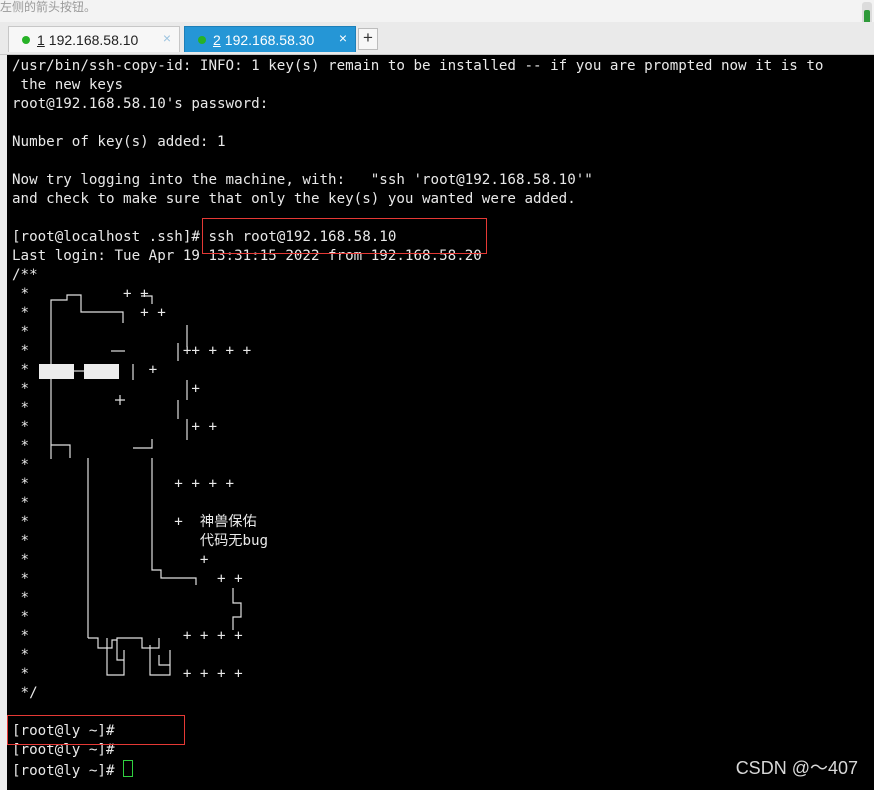 The image size is (874, 790). I want to click on top-hint-strip: 左侧的箭头按钮。, so click(437, 11).